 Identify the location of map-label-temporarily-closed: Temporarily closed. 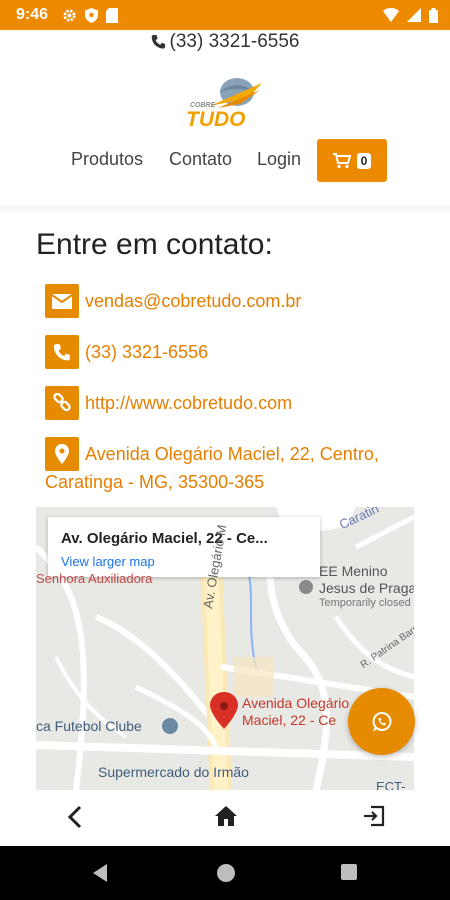
(365, 603).